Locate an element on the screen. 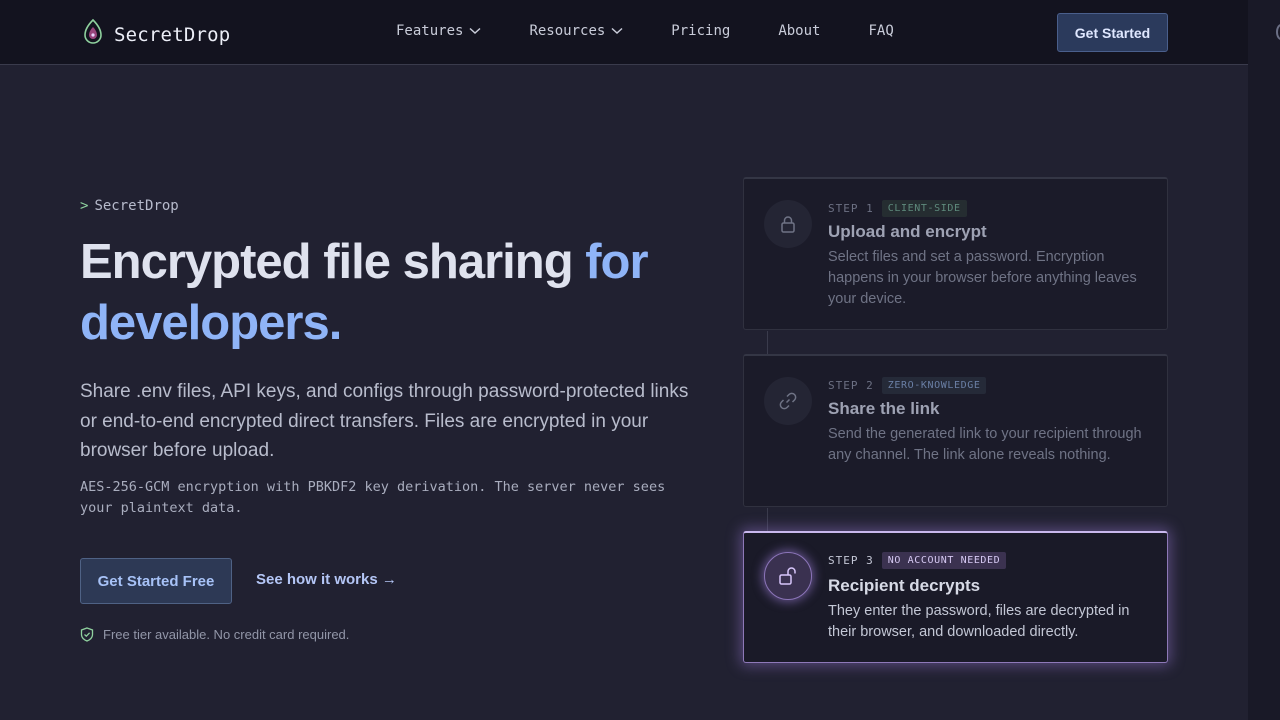 This screenshot has width=1280, height=720. nav-about: About is located at coordinates (799, 31).